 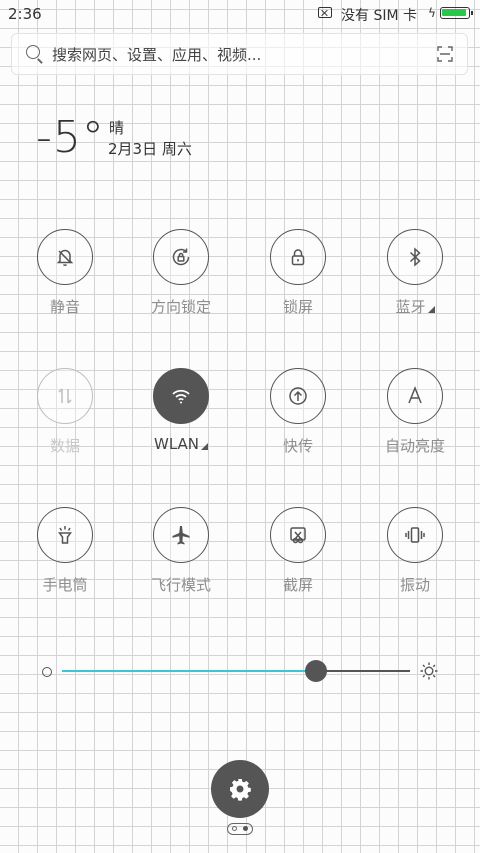 I want to click on vibrate-icon, so click(x=415, y=535).